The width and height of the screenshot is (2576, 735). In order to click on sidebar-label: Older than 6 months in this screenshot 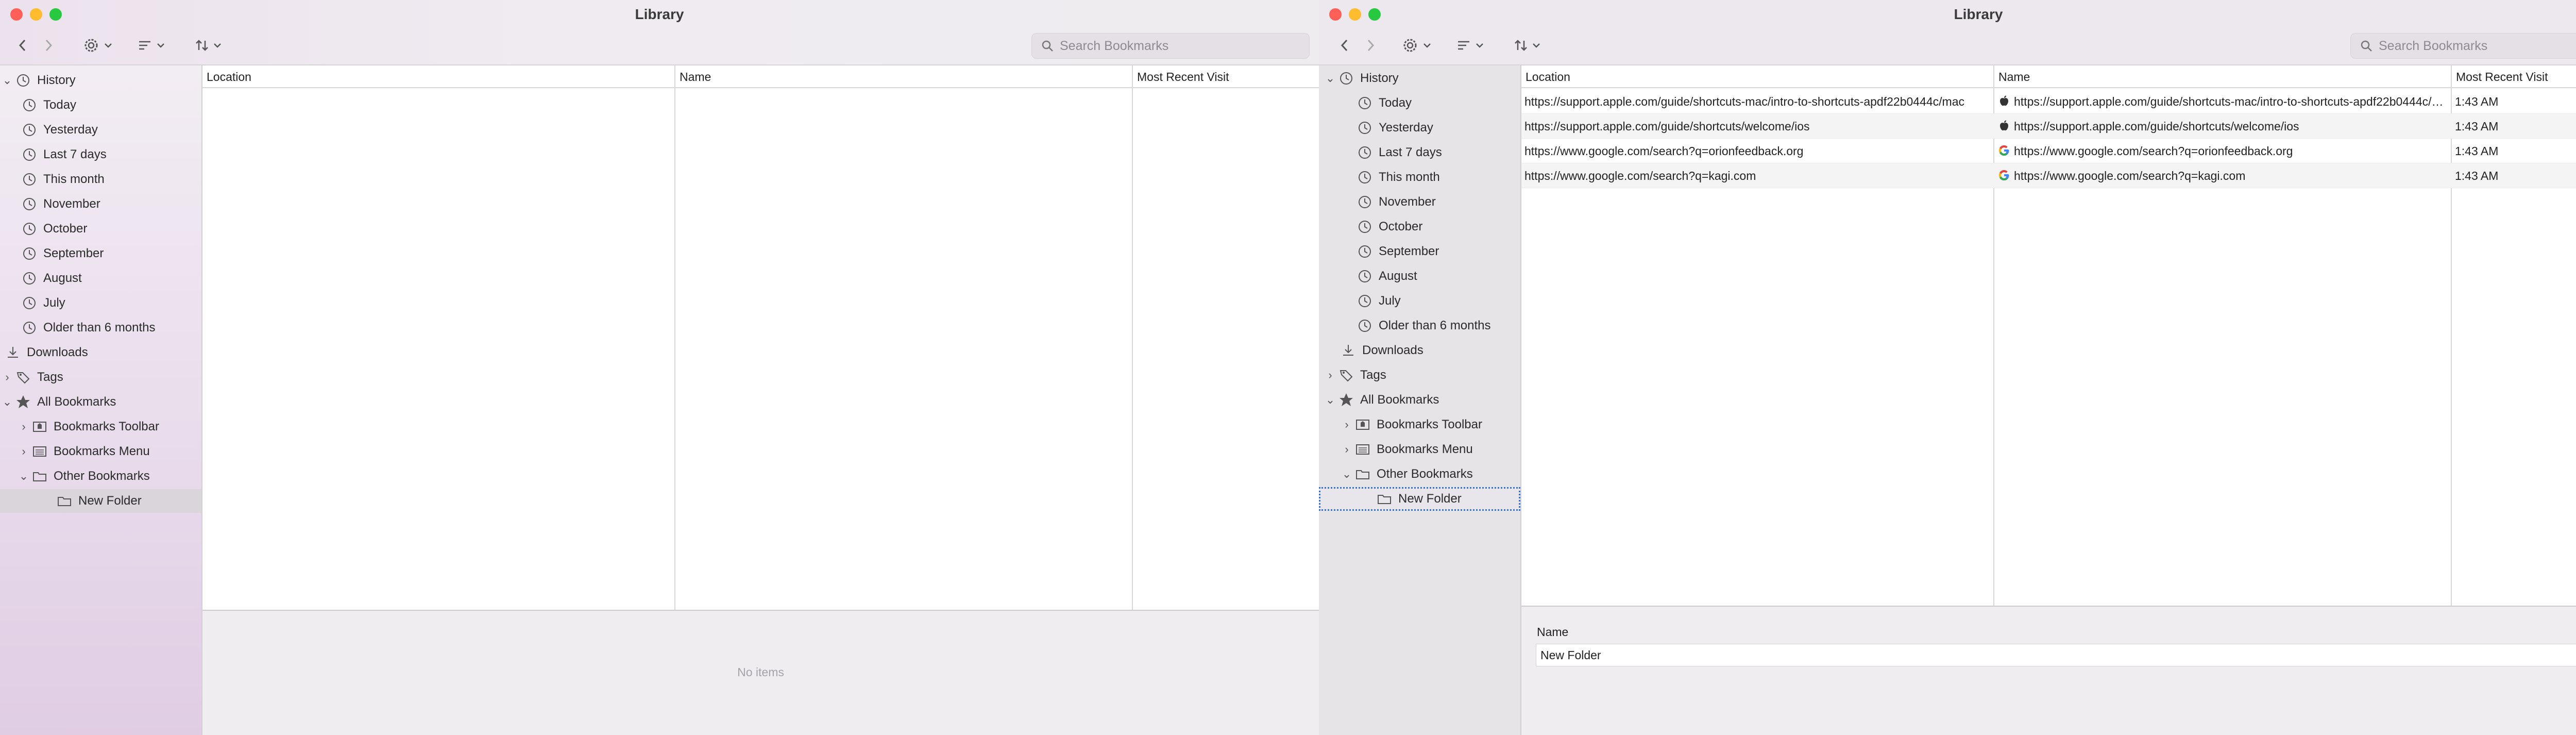, I will do `click(1435, 325)`.